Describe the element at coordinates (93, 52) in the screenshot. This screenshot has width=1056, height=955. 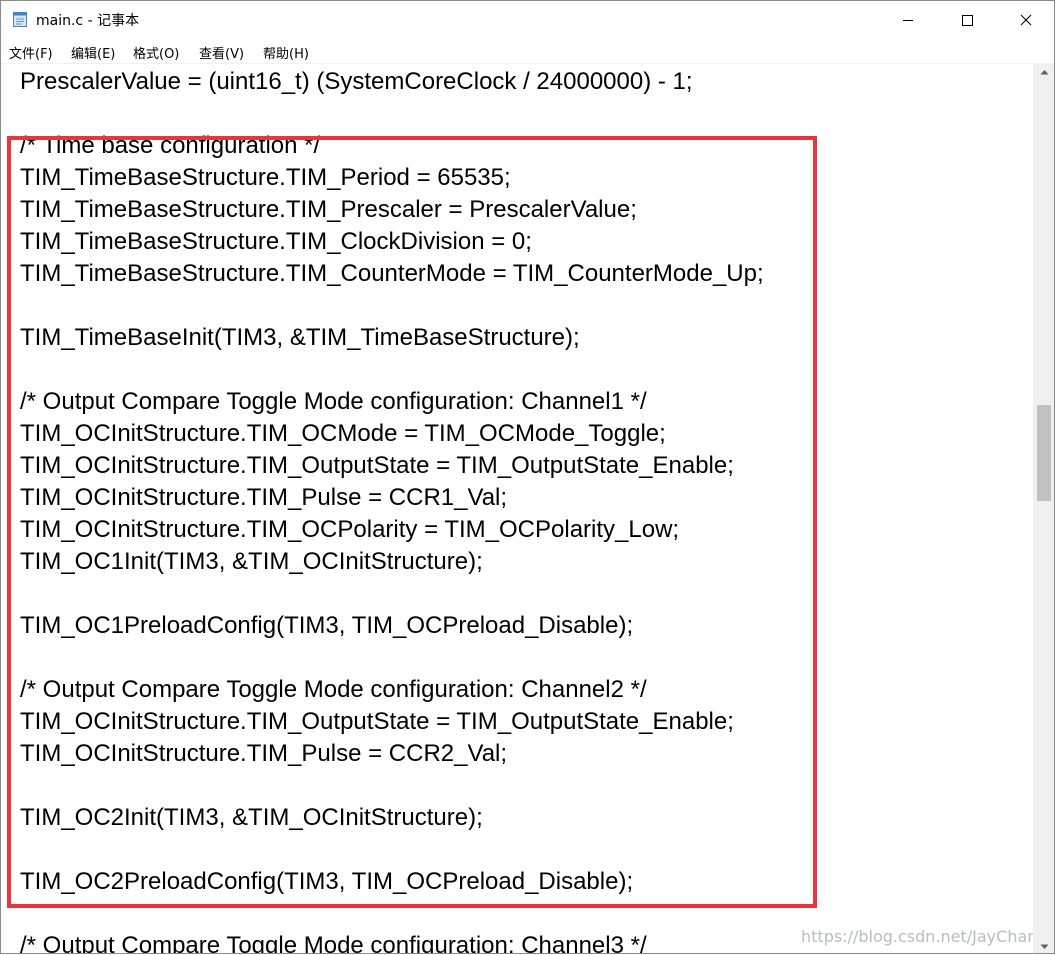
I see `menu-edit: 编辑(E)` at that location.